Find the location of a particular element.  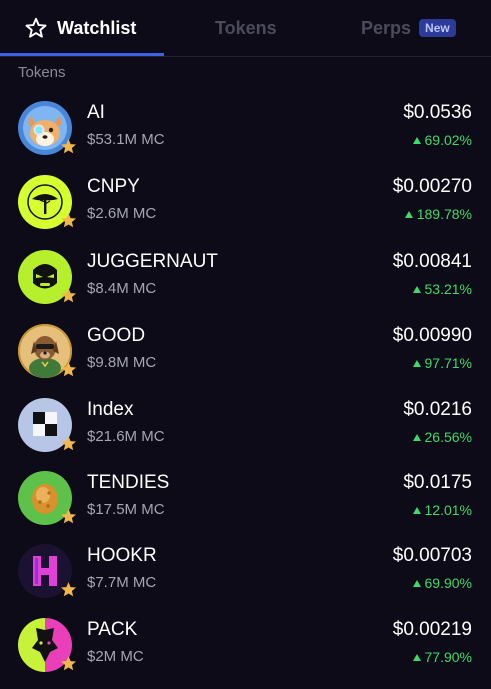

token-name: Index is located at coordinates (110, 409).